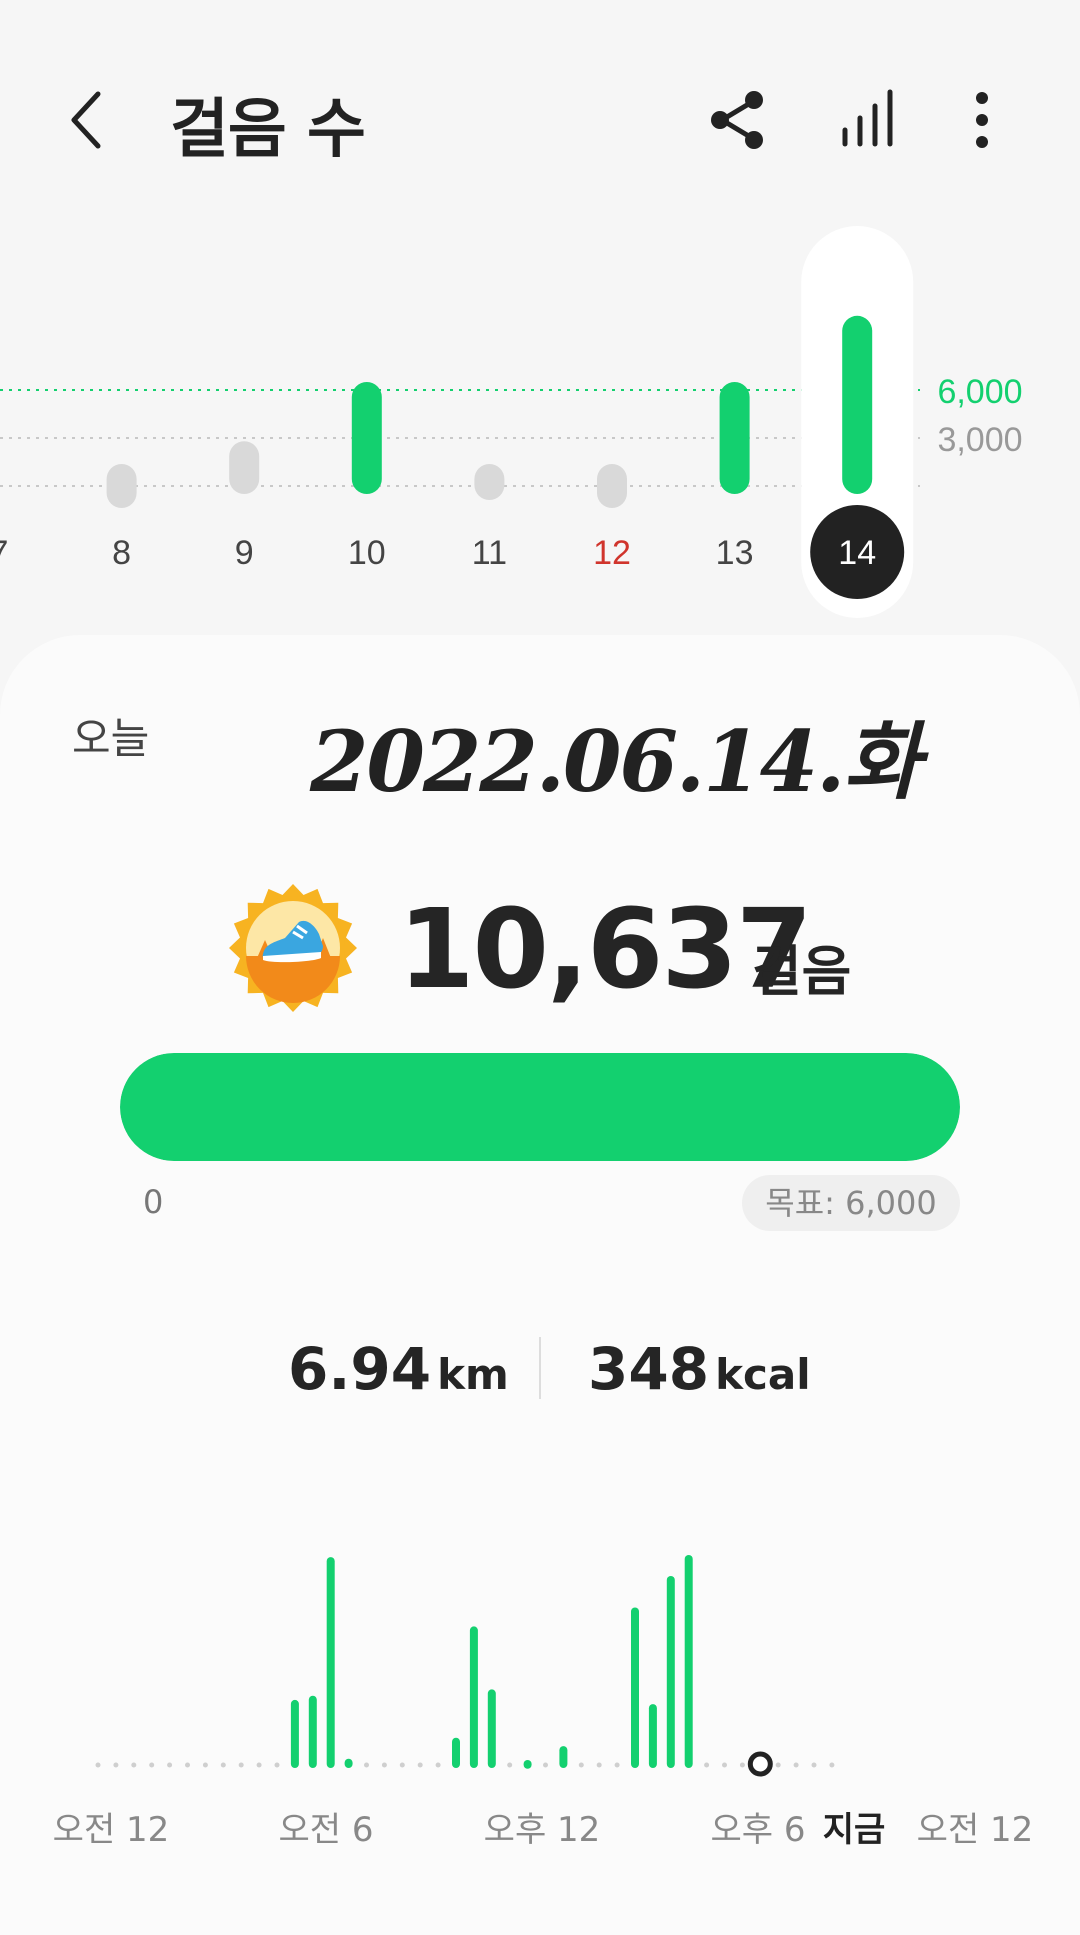 The width and height of the screenshot is (1080, 1935). What do you see at coordinates (763, 1374) in the screenshot?
I see `calories-unit: kcal` at bounding box center [763, 1374].